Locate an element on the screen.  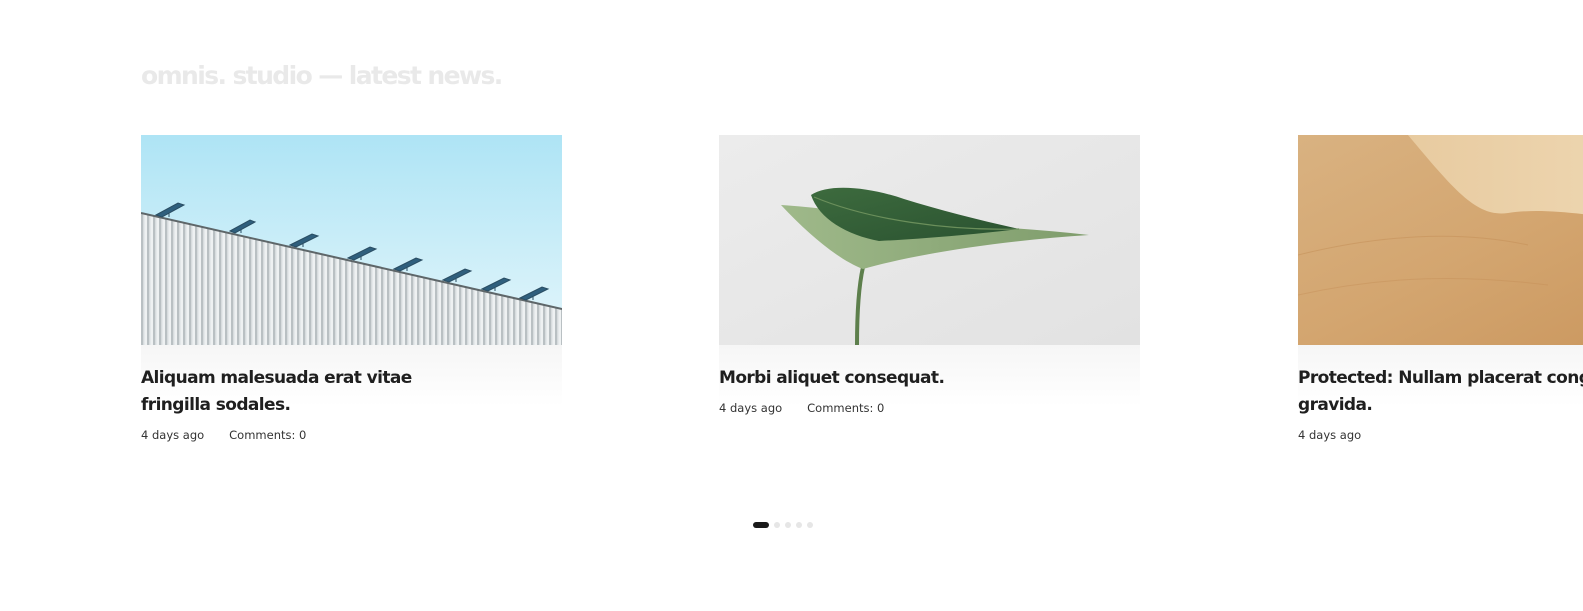
green-leaf-image is located at coordinates (929, 240).